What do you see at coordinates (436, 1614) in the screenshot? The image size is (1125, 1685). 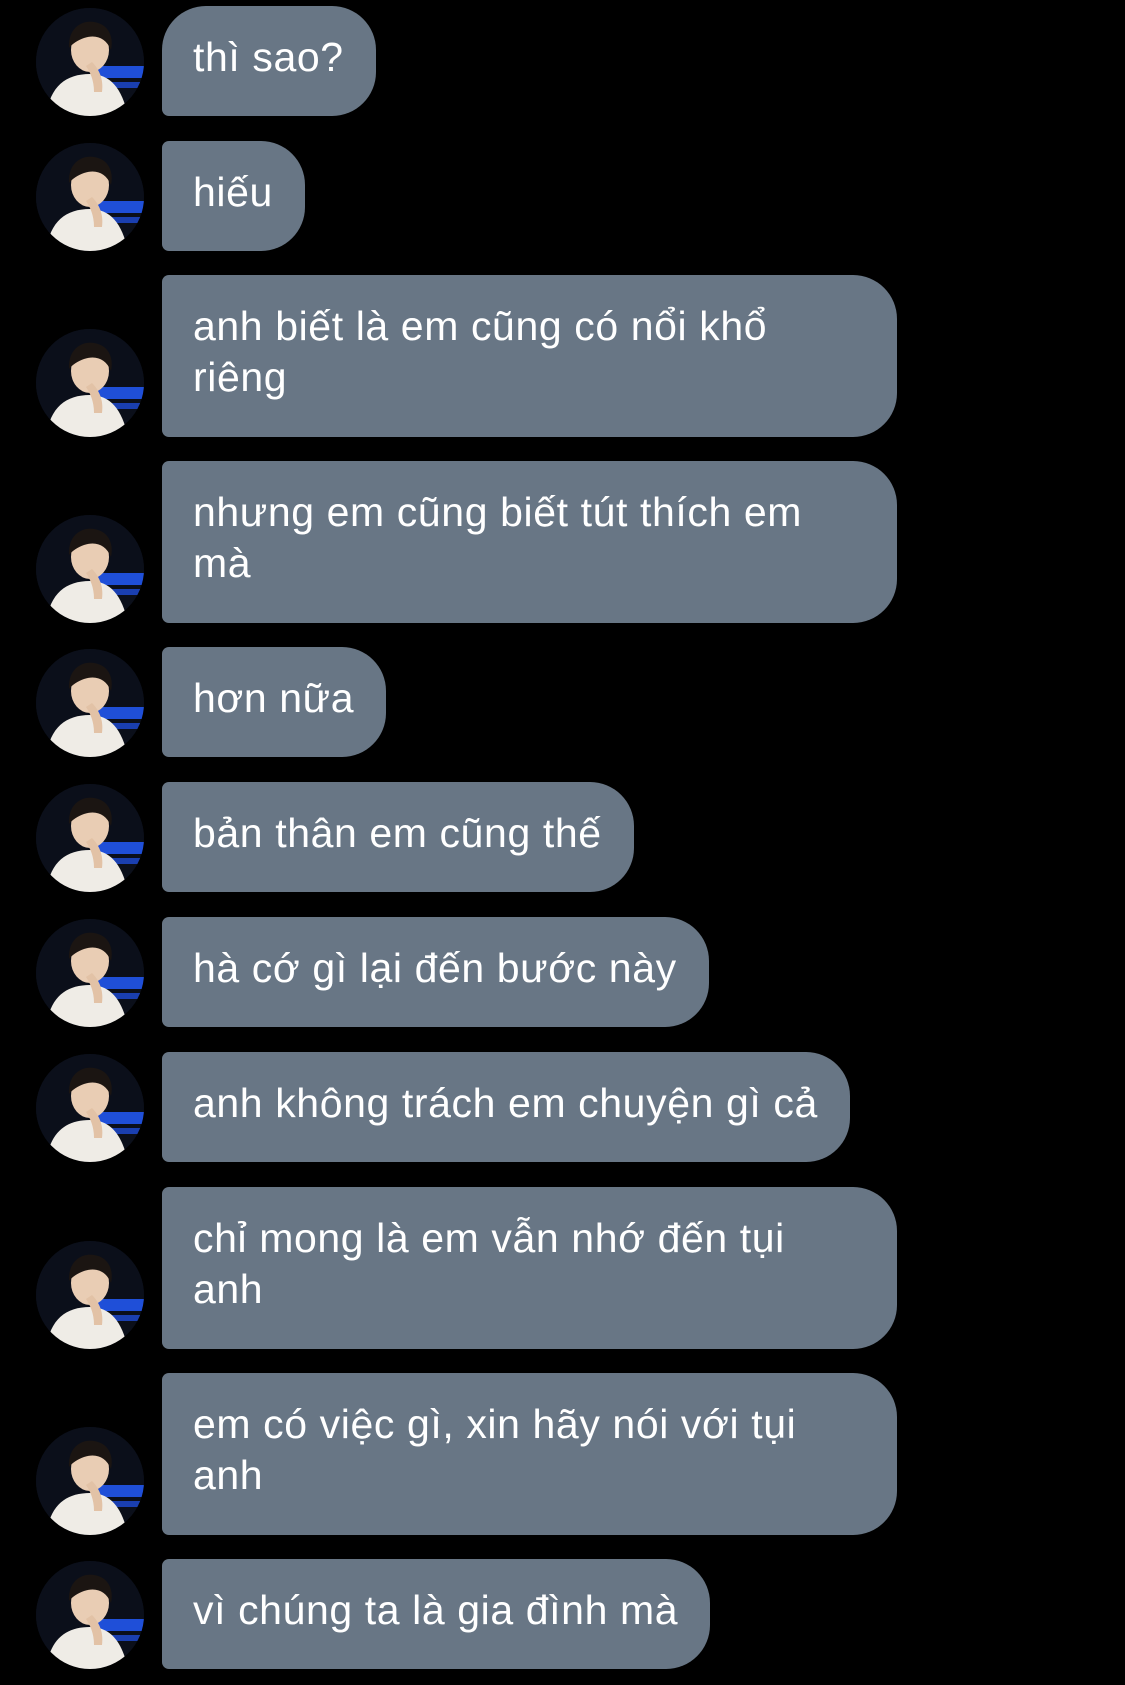 I see `message-bubble: vì chúng ta là gia đình mà` at bounding box center [436, 1614].